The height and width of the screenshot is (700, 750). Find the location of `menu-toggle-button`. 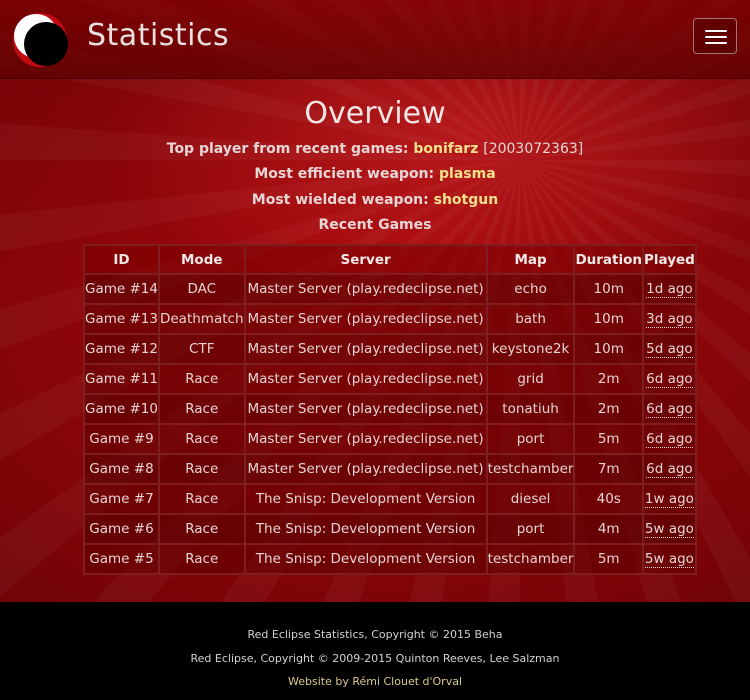

menu-toggle-button is located at coordinates (715, 36).